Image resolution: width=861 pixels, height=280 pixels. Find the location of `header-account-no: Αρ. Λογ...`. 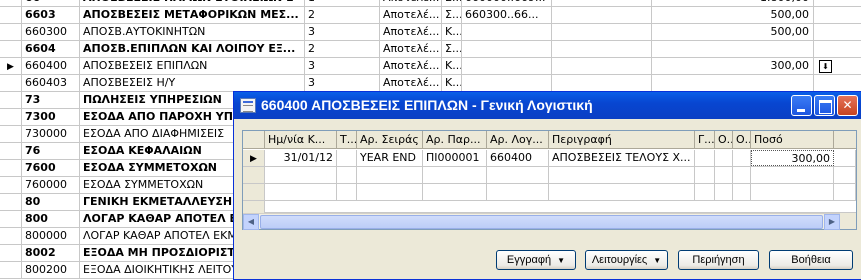

header-account-no: Αρ. Λογ... is located at coordinates (518, 140).